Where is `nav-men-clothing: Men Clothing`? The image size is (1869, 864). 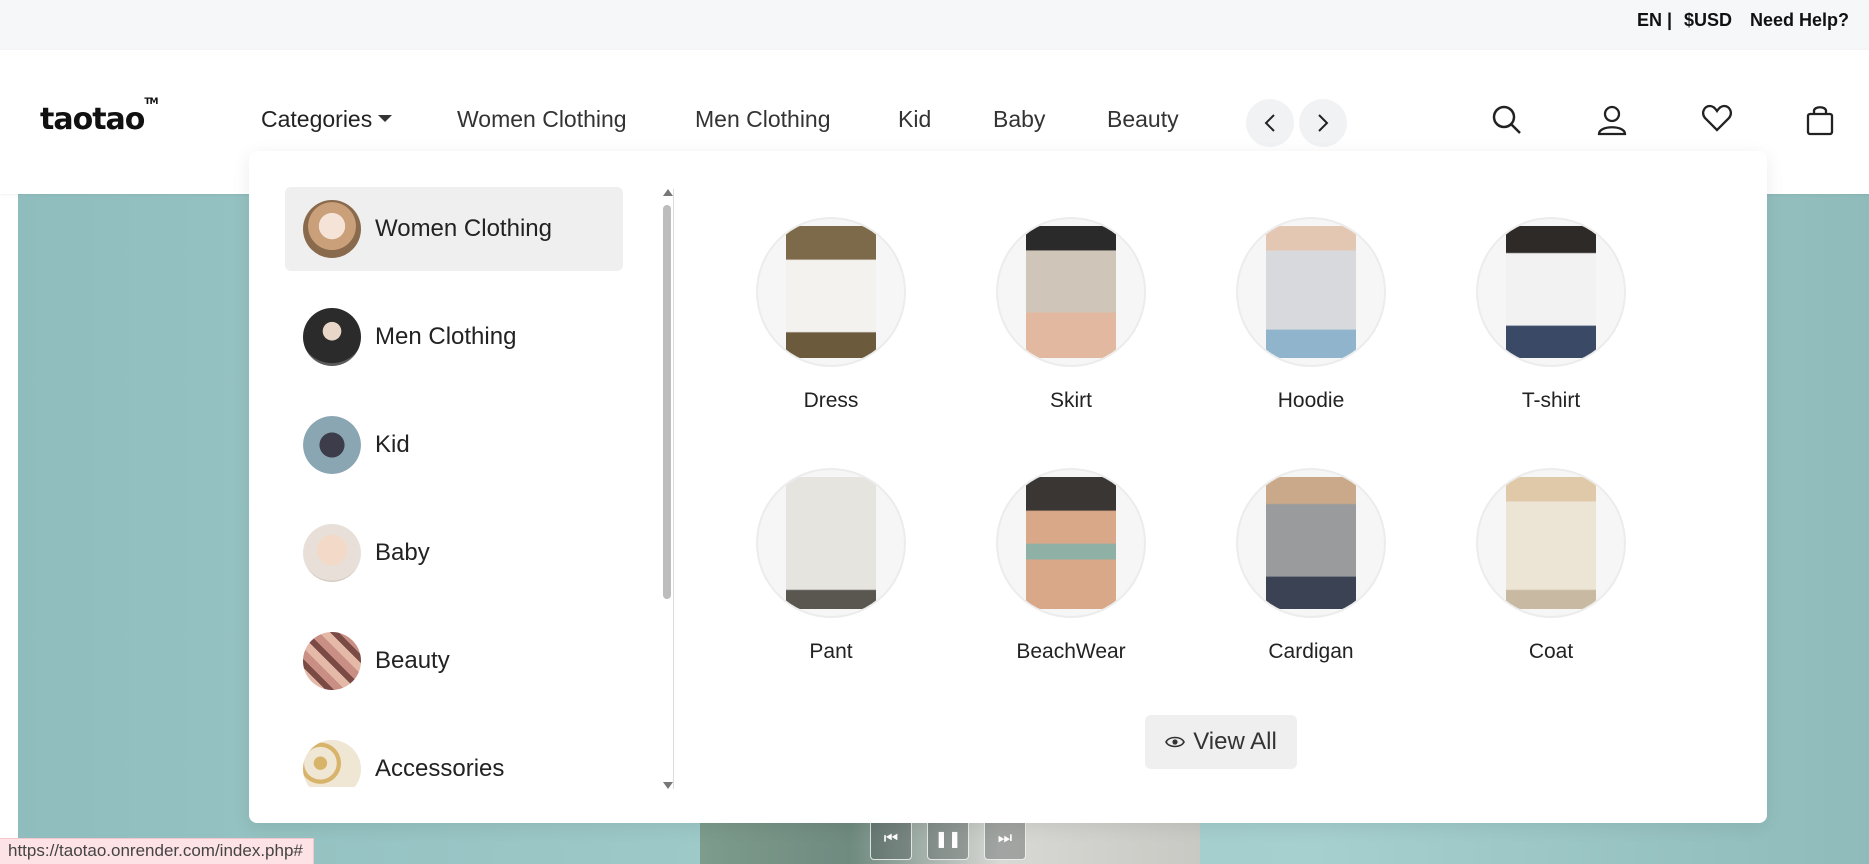 nav-men-clothing: Men Clothing is located at coordinates (763, 119).